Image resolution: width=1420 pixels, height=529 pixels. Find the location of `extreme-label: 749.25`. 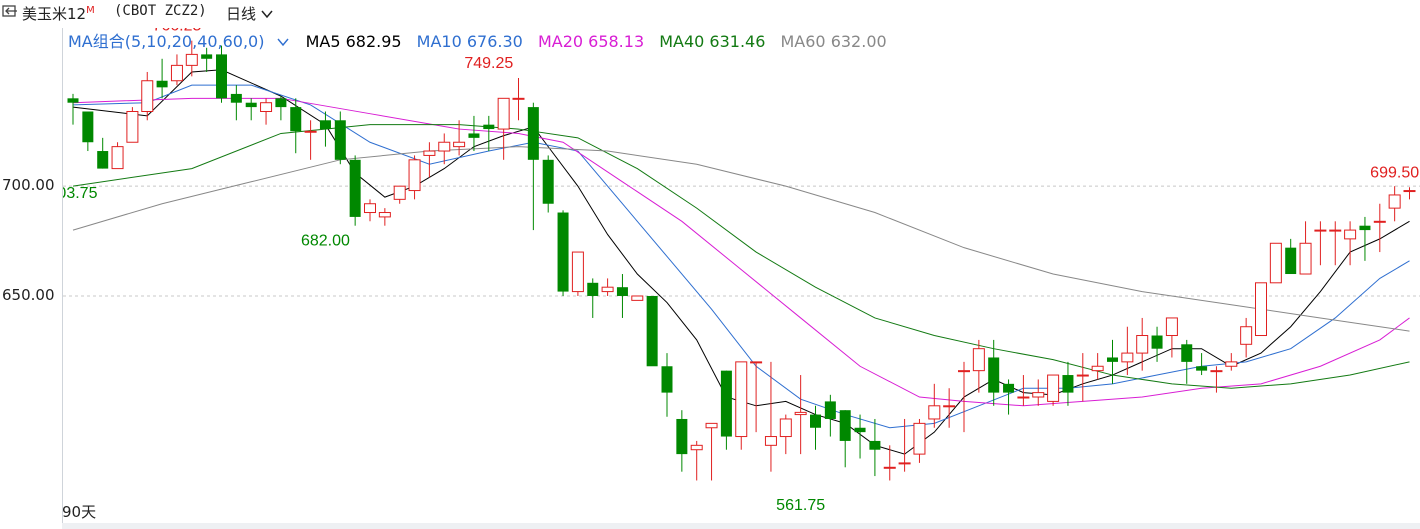

extreme-label: 749.25 is located at coordinates (488, 63).